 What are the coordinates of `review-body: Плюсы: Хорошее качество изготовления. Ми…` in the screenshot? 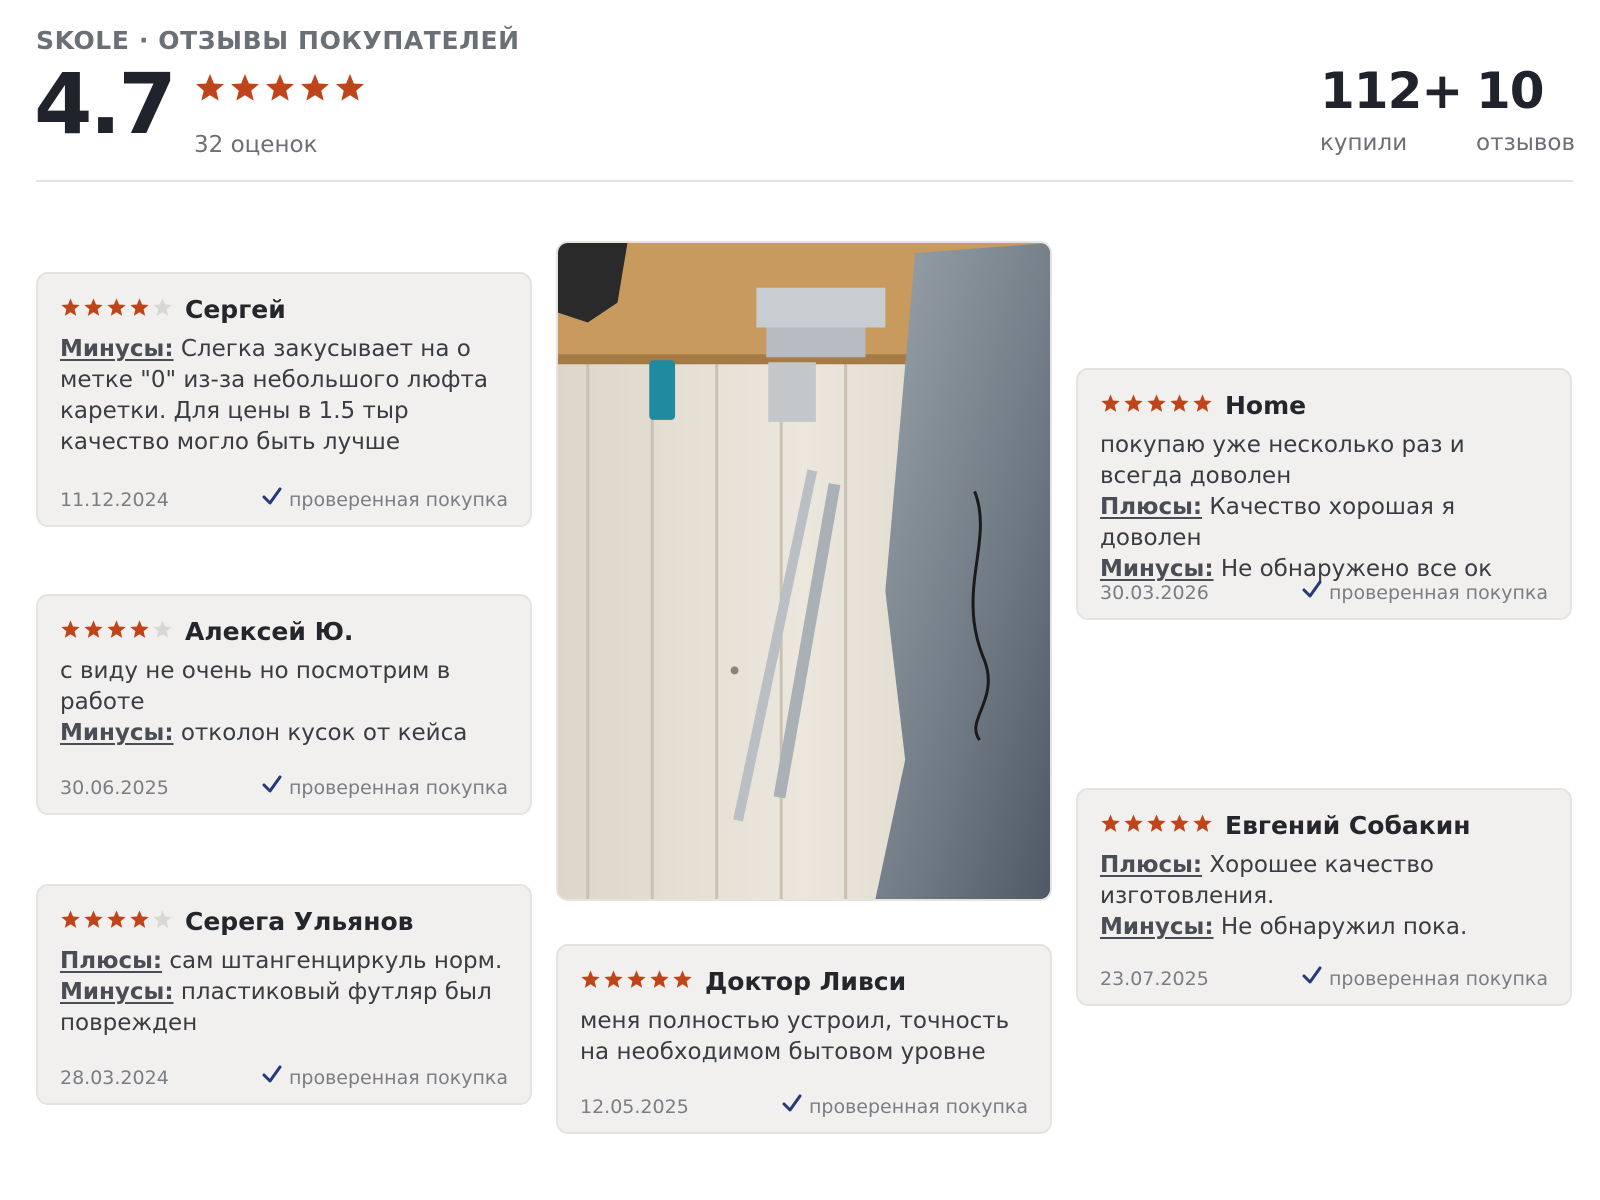 It's located at (1324, 896).